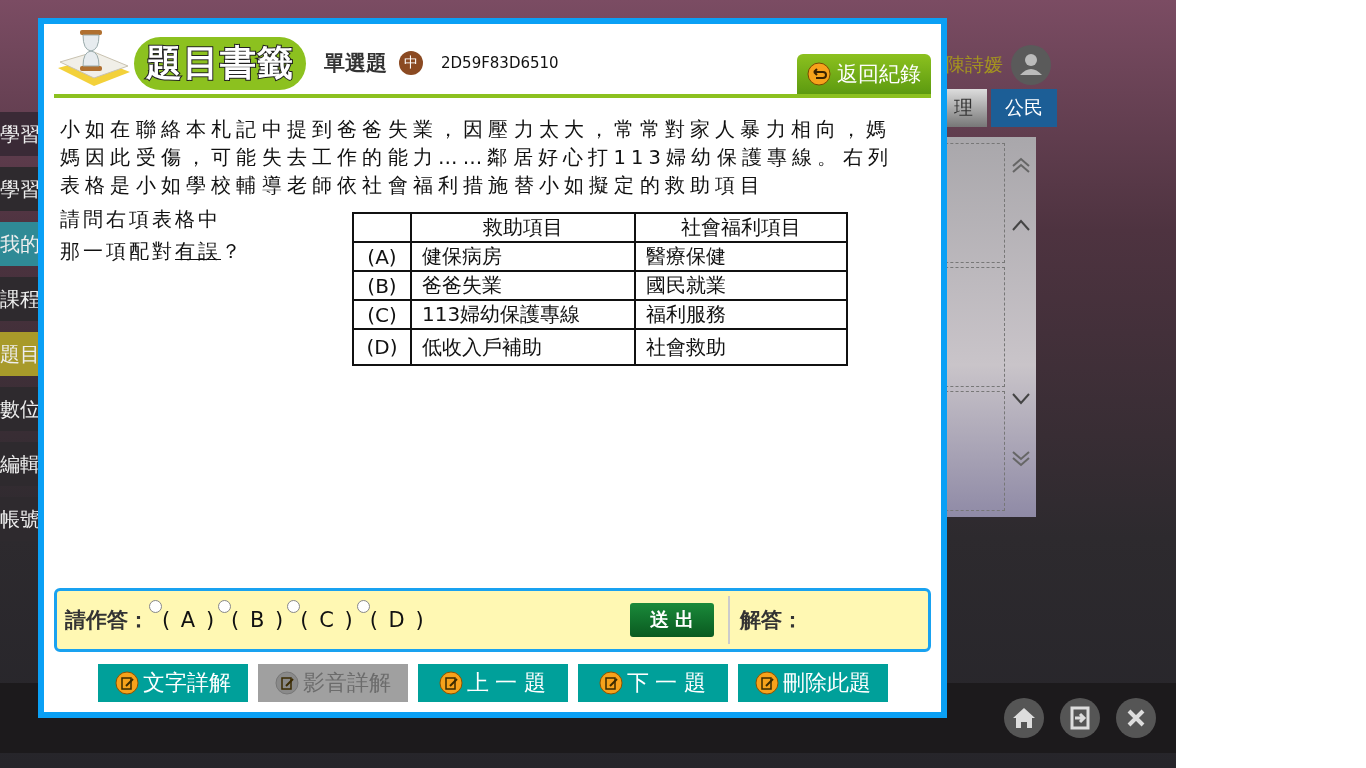  What do you see at coordinates (741, 314) in the screenshot?
I see `table-cell: 福利服務` at bounding box center [741, 314].